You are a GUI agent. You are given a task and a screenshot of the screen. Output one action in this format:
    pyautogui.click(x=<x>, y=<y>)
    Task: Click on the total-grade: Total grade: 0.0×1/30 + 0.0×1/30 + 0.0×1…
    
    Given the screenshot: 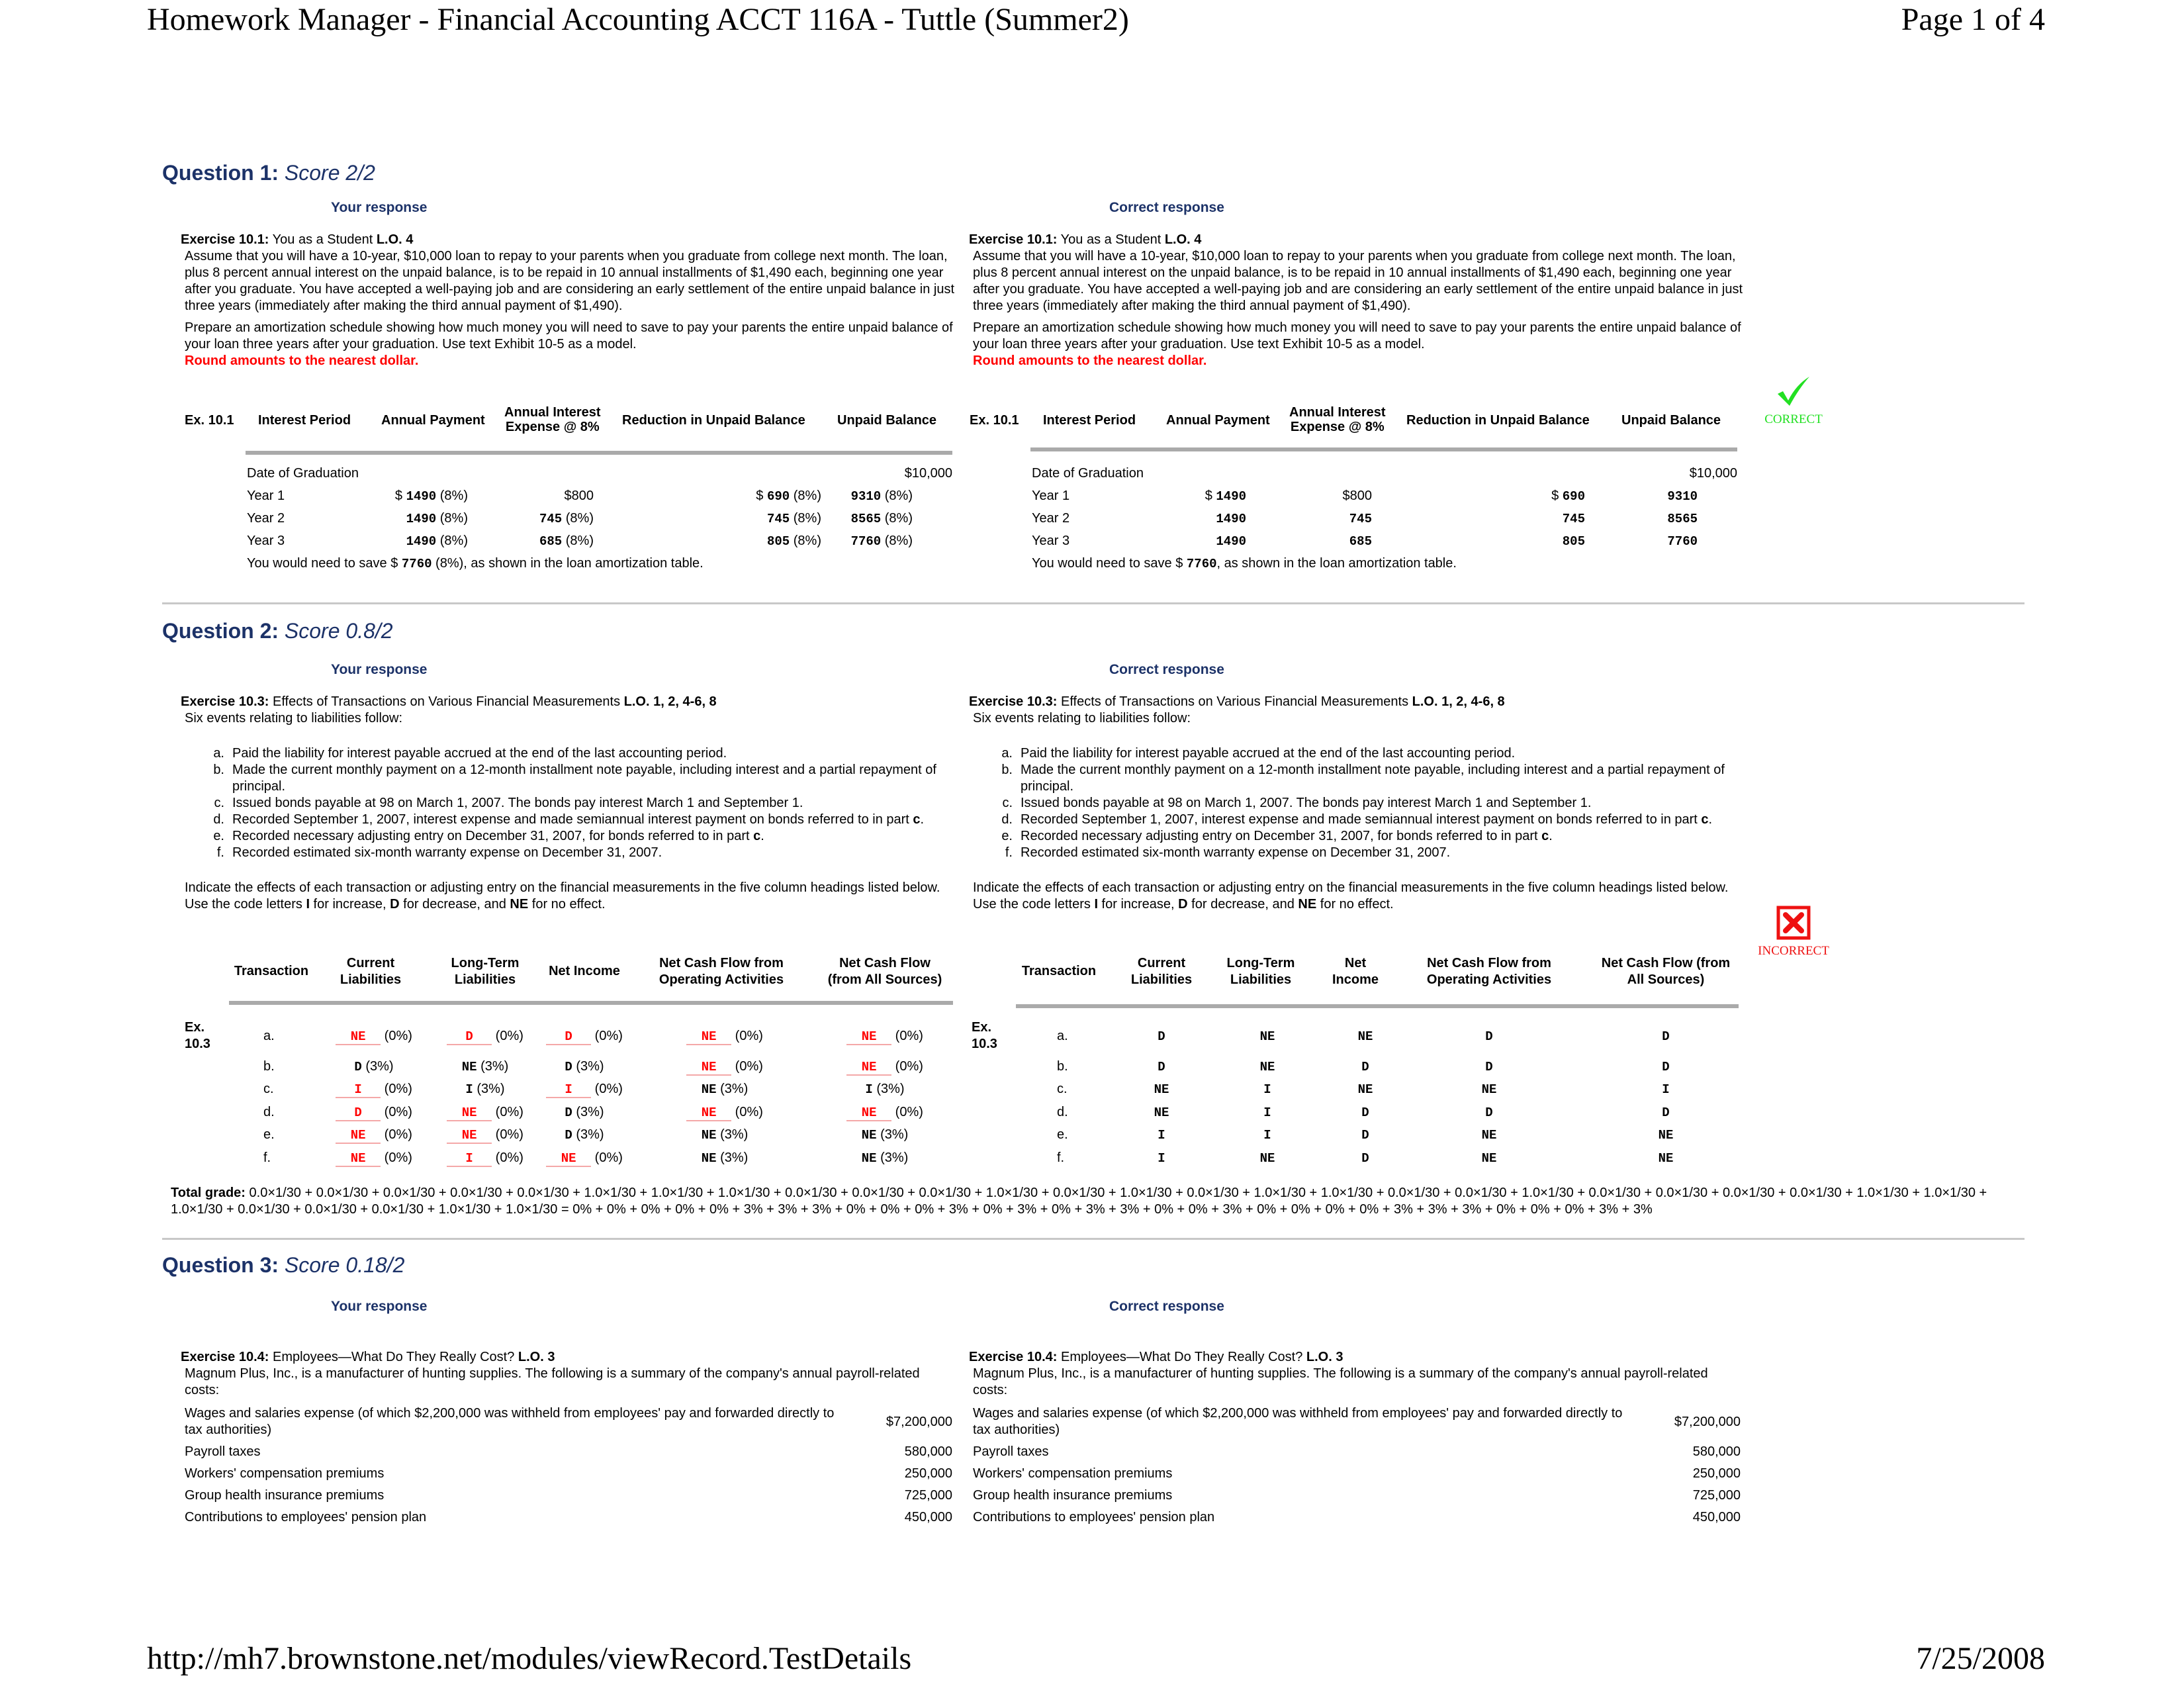 What is the action you would take?
    pyautogui.click(x=1079, y=1201)
    